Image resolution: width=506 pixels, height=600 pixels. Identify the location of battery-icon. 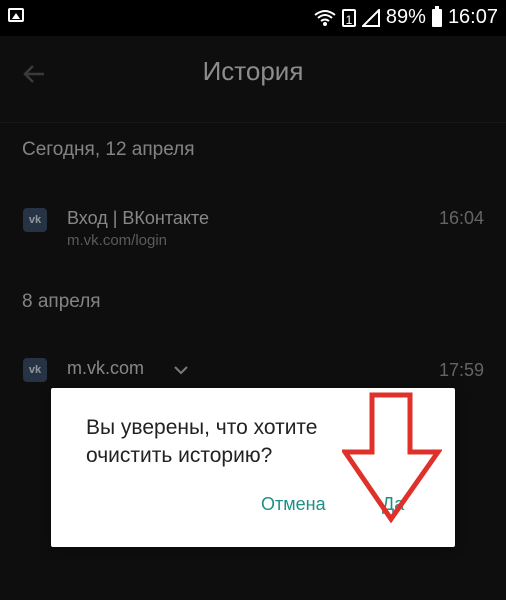
(436, 16).